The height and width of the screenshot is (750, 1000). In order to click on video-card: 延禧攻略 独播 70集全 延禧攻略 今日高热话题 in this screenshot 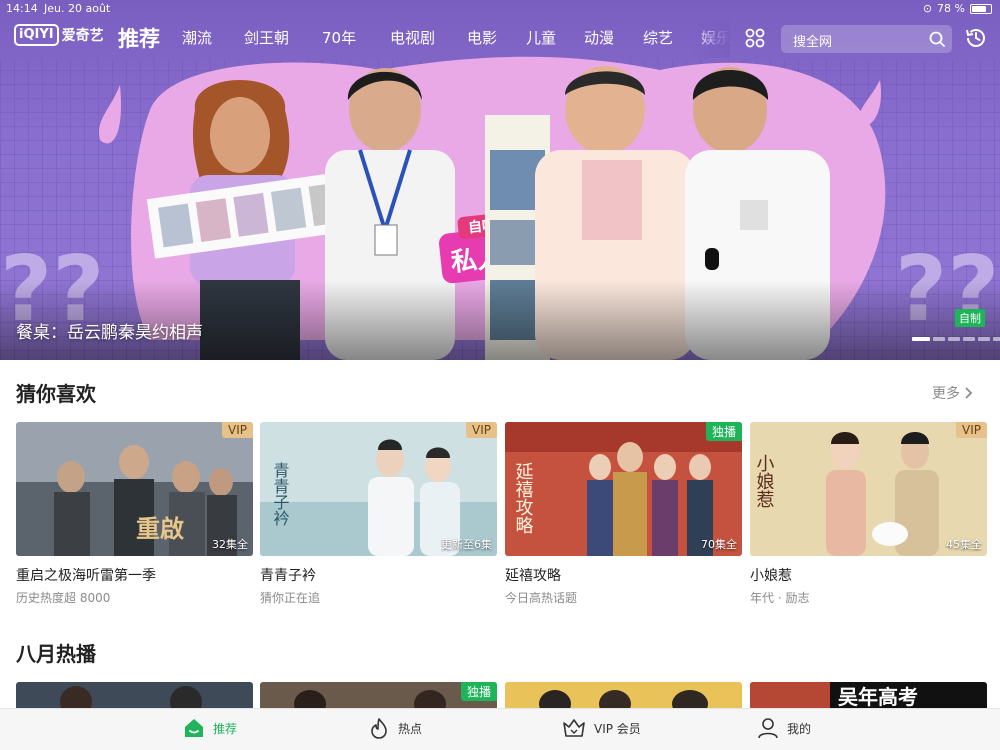, I will do `click(623, 514)`.